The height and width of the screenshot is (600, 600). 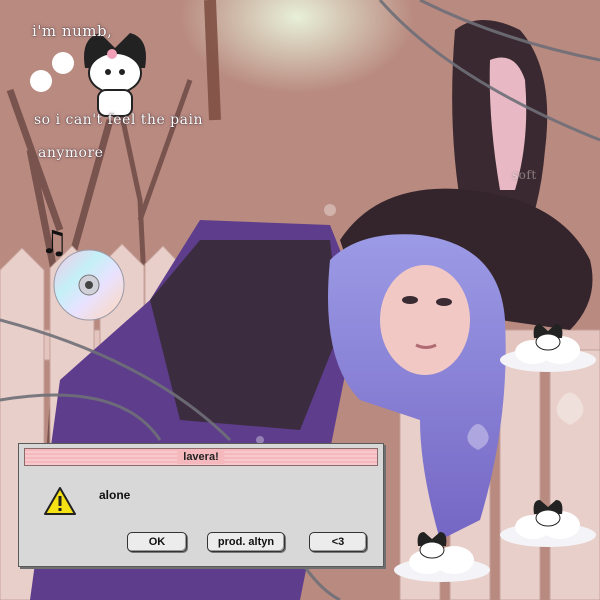 I want to click on dialog-title: lavera!, so click(x=201, y=457).